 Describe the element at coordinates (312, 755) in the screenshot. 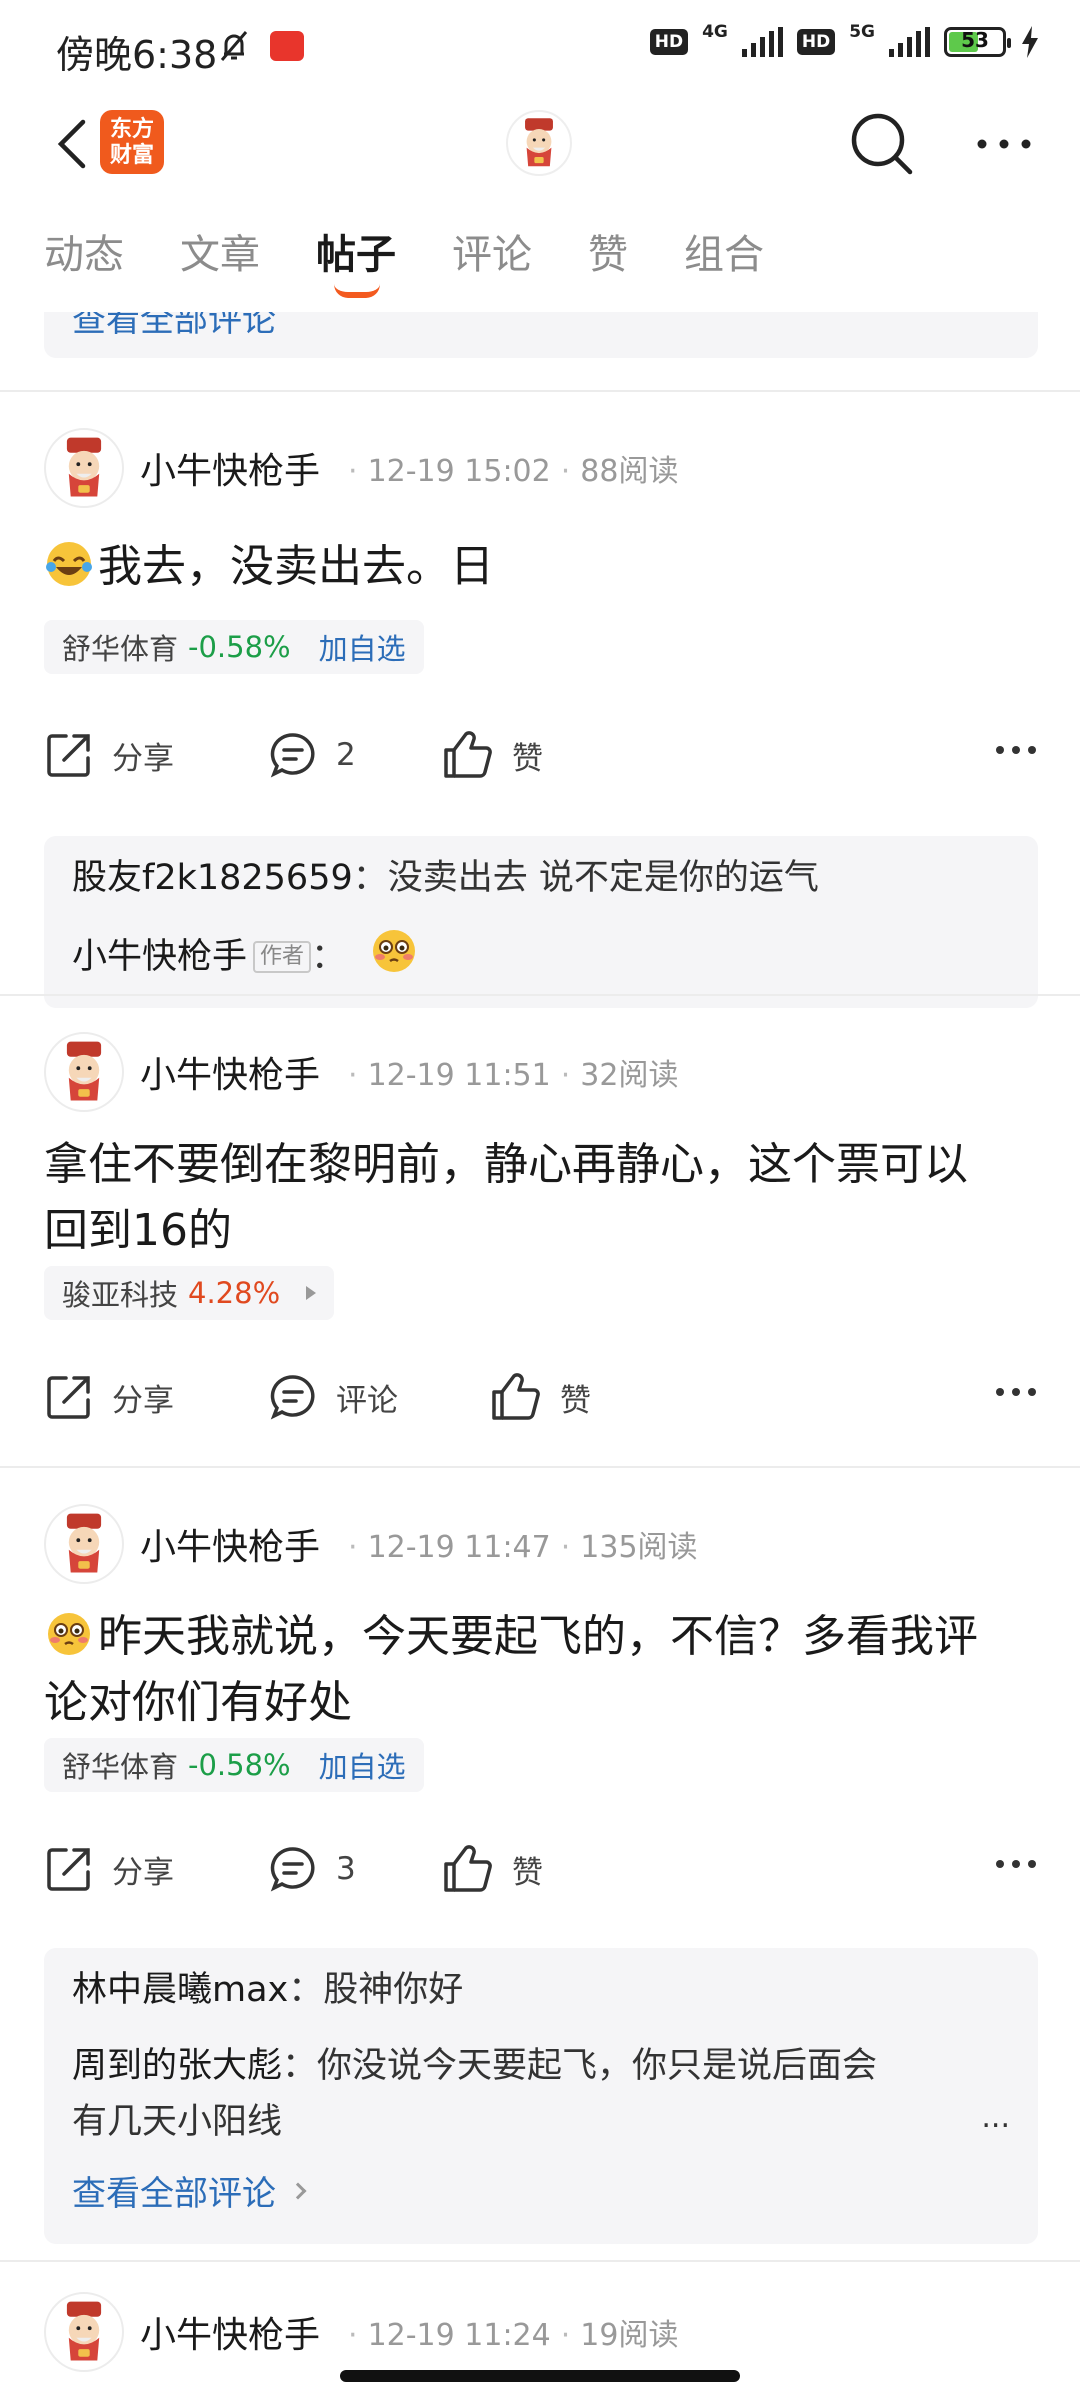

I see `comment-button: 2` at that location.